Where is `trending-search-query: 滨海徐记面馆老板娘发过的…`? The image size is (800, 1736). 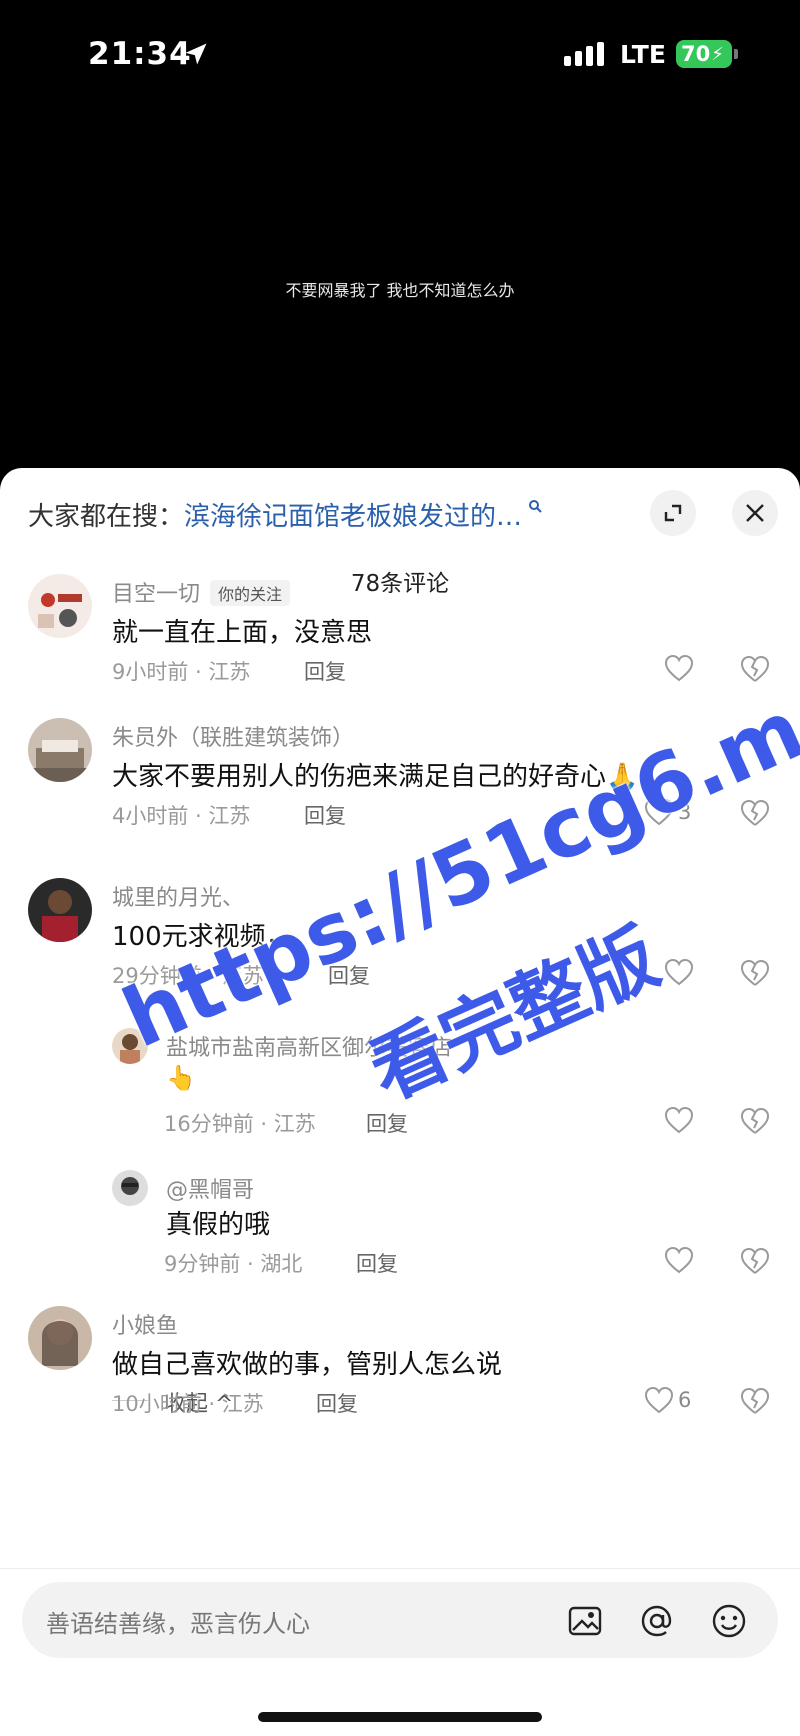 trending-search-query: 滨海徐记面馆老板娘发过的… is located at coordinates (353, 514).